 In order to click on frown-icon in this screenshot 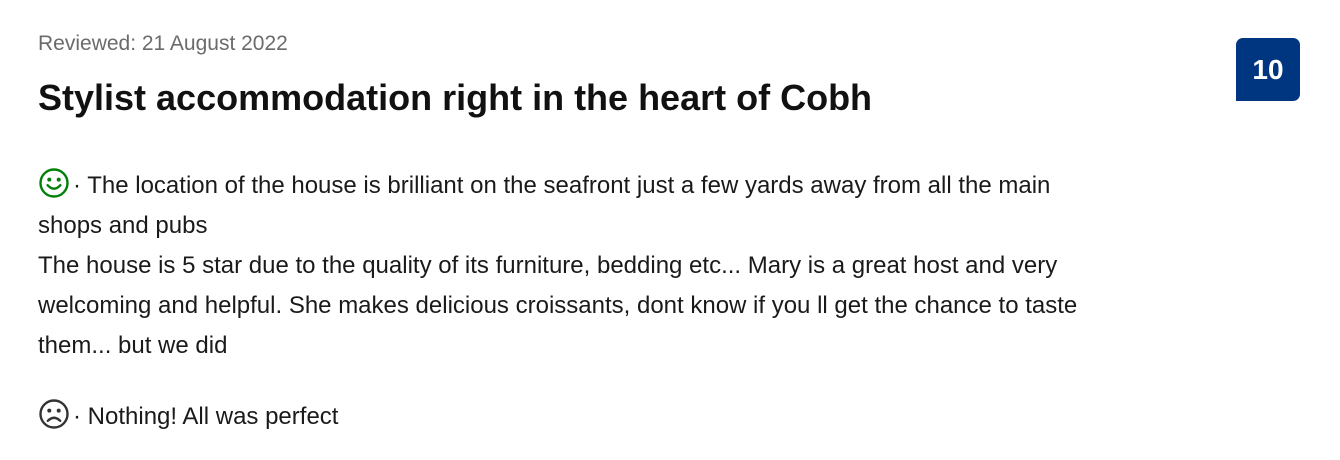, I will do `click(54, 414)`.